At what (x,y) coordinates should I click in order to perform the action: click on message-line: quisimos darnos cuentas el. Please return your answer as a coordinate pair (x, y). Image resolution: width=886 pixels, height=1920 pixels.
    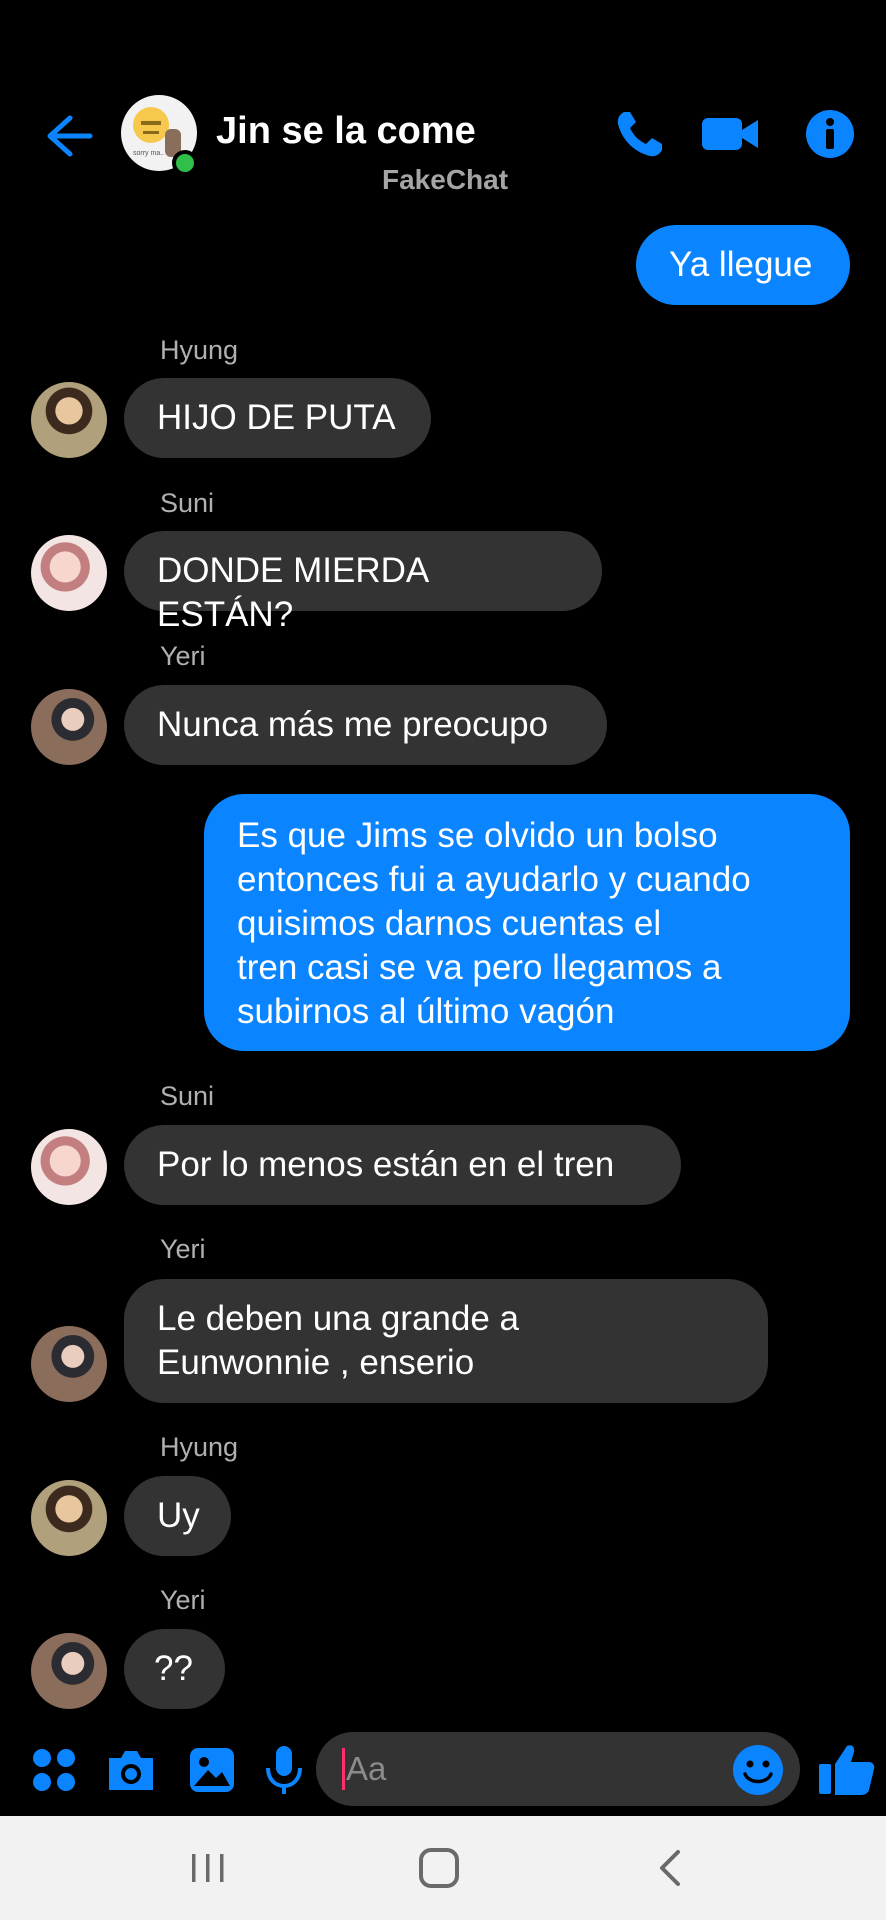
    Looking at the image, I should click on (449, 923).